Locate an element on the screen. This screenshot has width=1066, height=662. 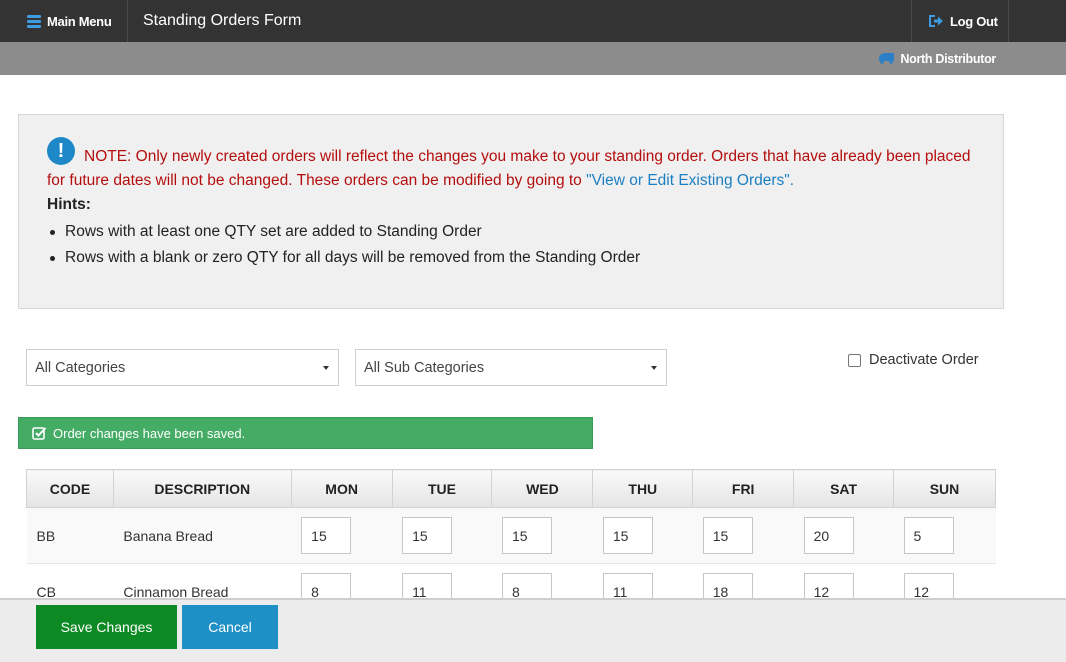
row-description: Banana Bread is located at coordinates (202, 535).